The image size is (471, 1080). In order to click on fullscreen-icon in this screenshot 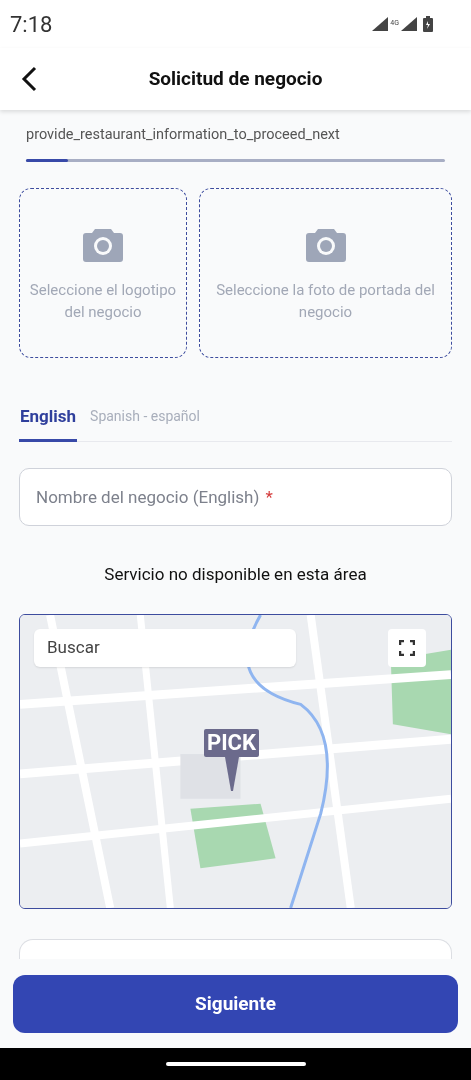, I will do `click(407, 647)`.